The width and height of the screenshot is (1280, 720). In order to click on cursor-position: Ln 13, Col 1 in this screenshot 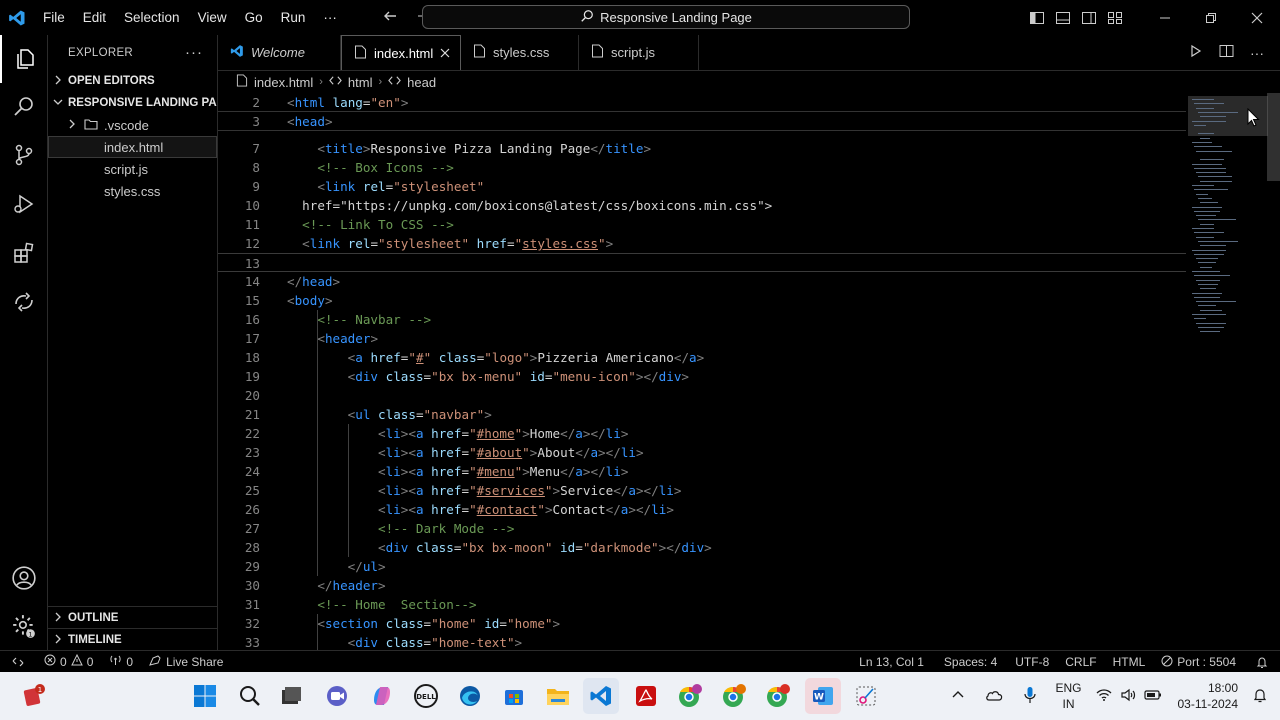, I will do `click(891, 662)`.